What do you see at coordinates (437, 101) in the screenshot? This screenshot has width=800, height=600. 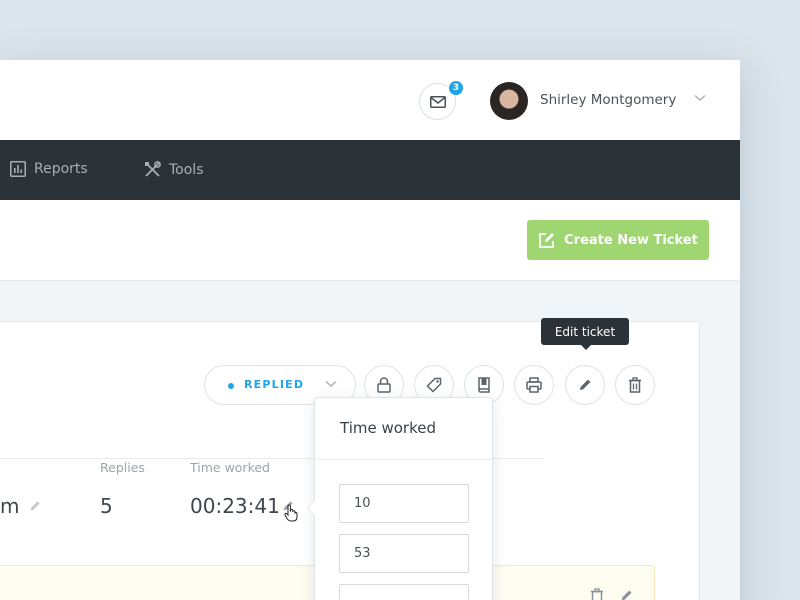 I see `mail-icon` at bounding box center [437, 101].